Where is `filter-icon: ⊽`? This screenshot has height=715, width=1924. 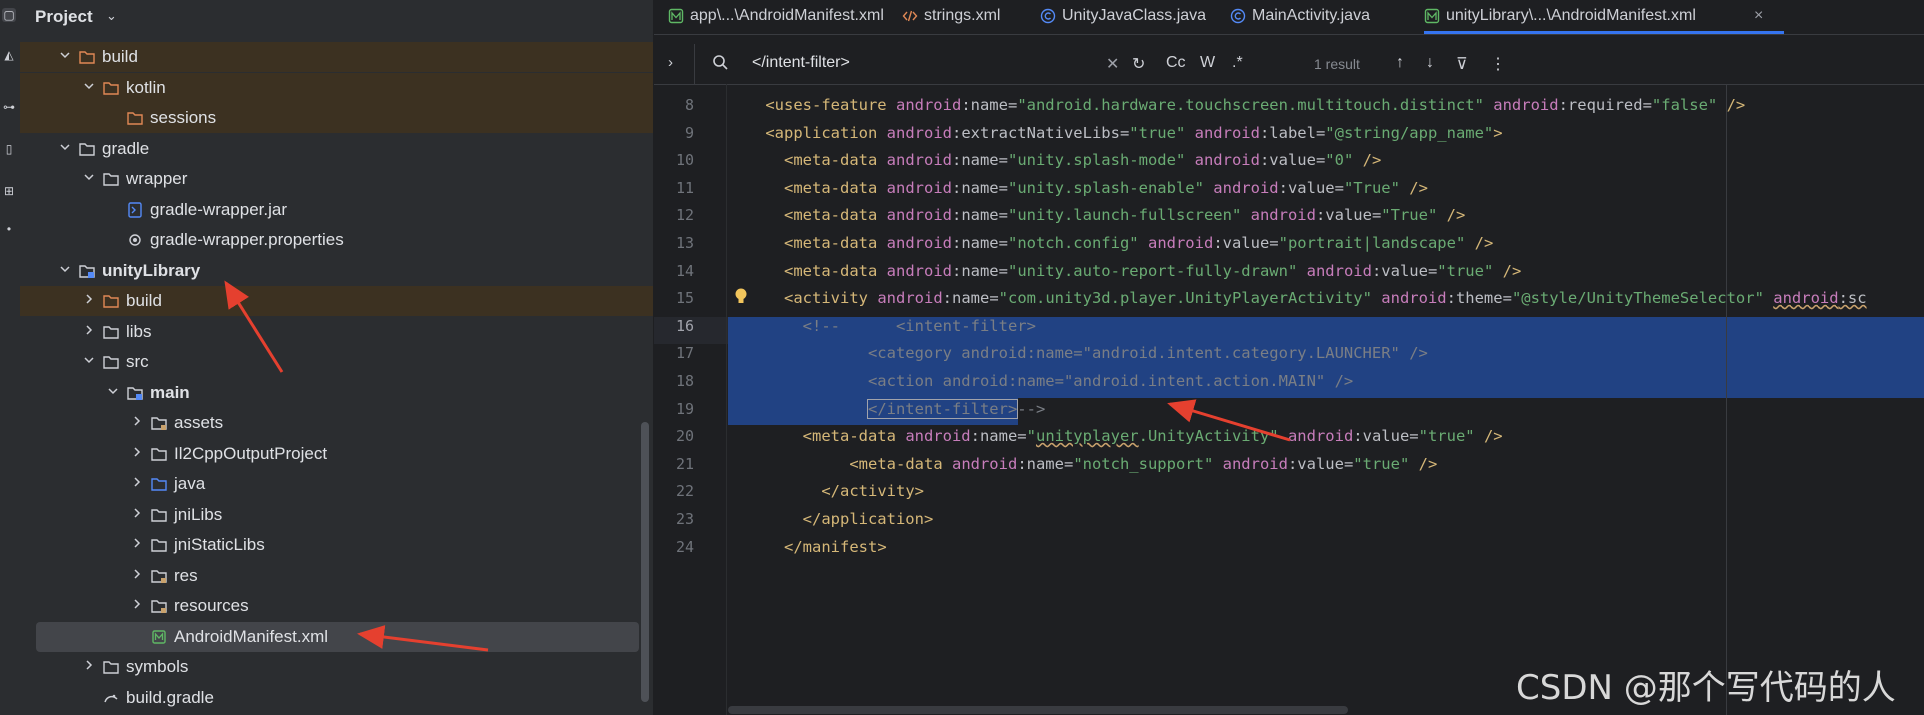
filter-icon: ⊽ is located at coordinates (1462, 64).